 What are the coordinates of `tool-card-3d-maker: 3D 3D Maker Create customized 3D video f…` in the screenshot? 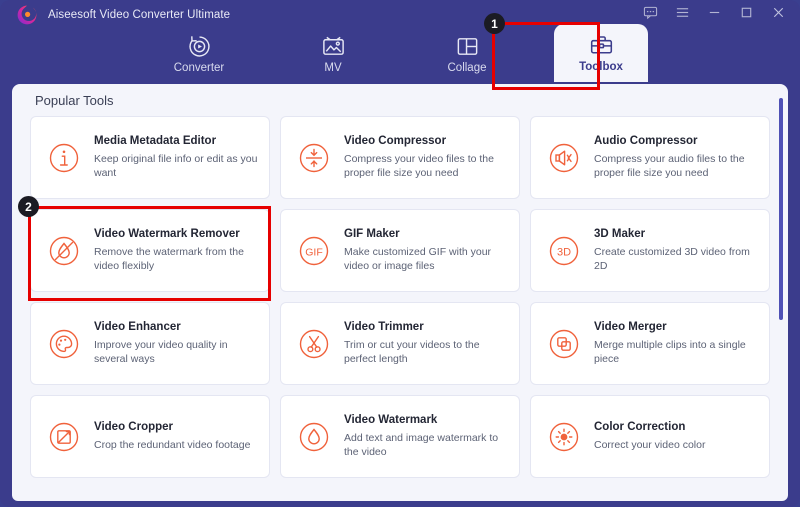 It's located at (650, 250).